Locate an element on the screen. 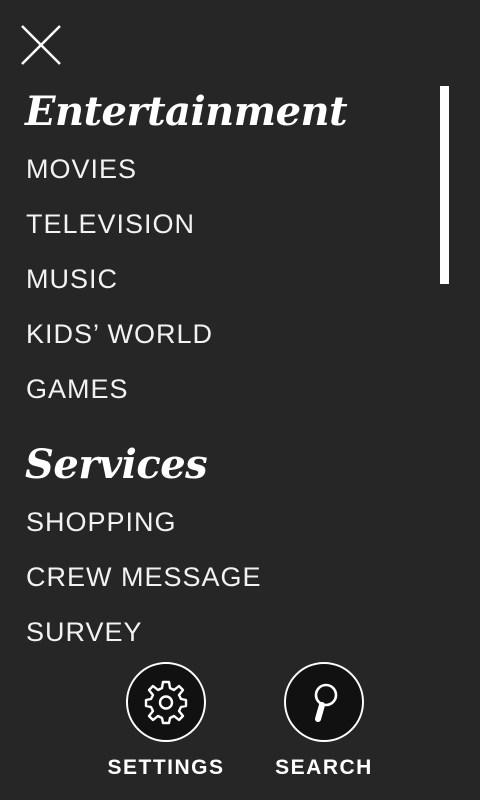 This screenshot has width=480, height=800. search-label: SEARCH is located at coordinates (324, 767).